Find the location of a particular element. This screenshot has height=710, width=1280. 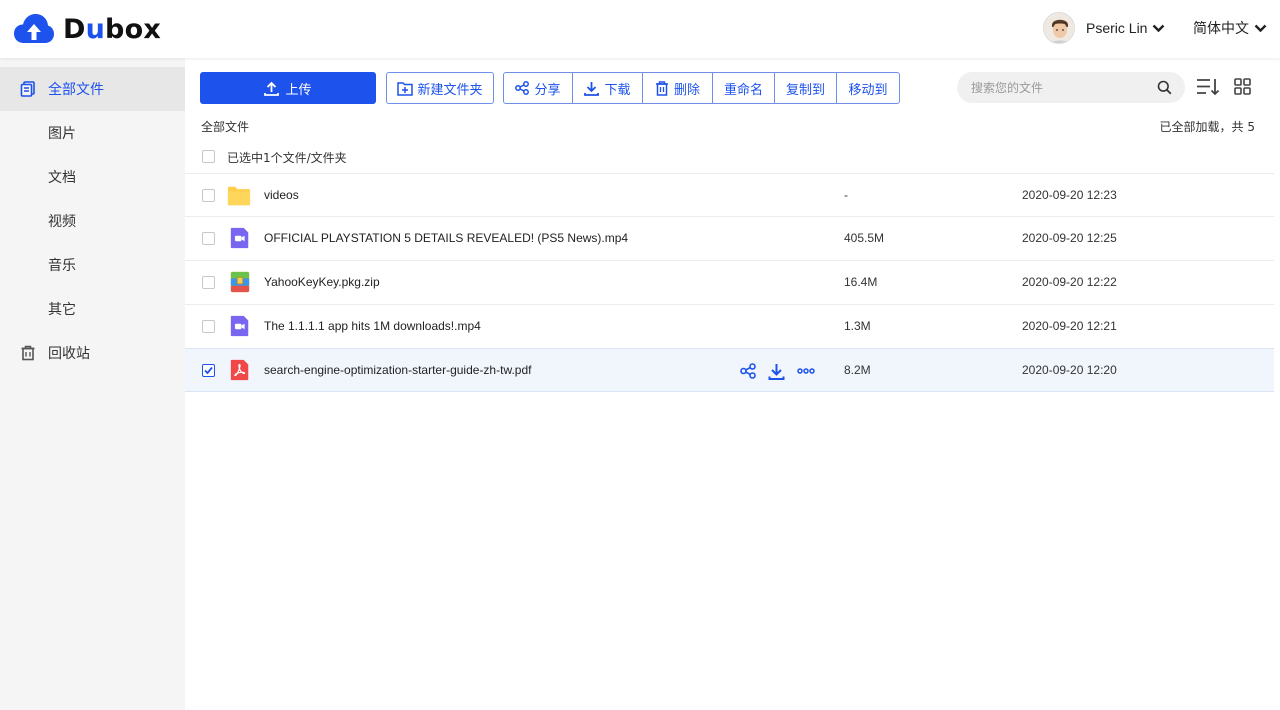

new-folder-button: 新建文件夹 is located at coordinates (440, 88).